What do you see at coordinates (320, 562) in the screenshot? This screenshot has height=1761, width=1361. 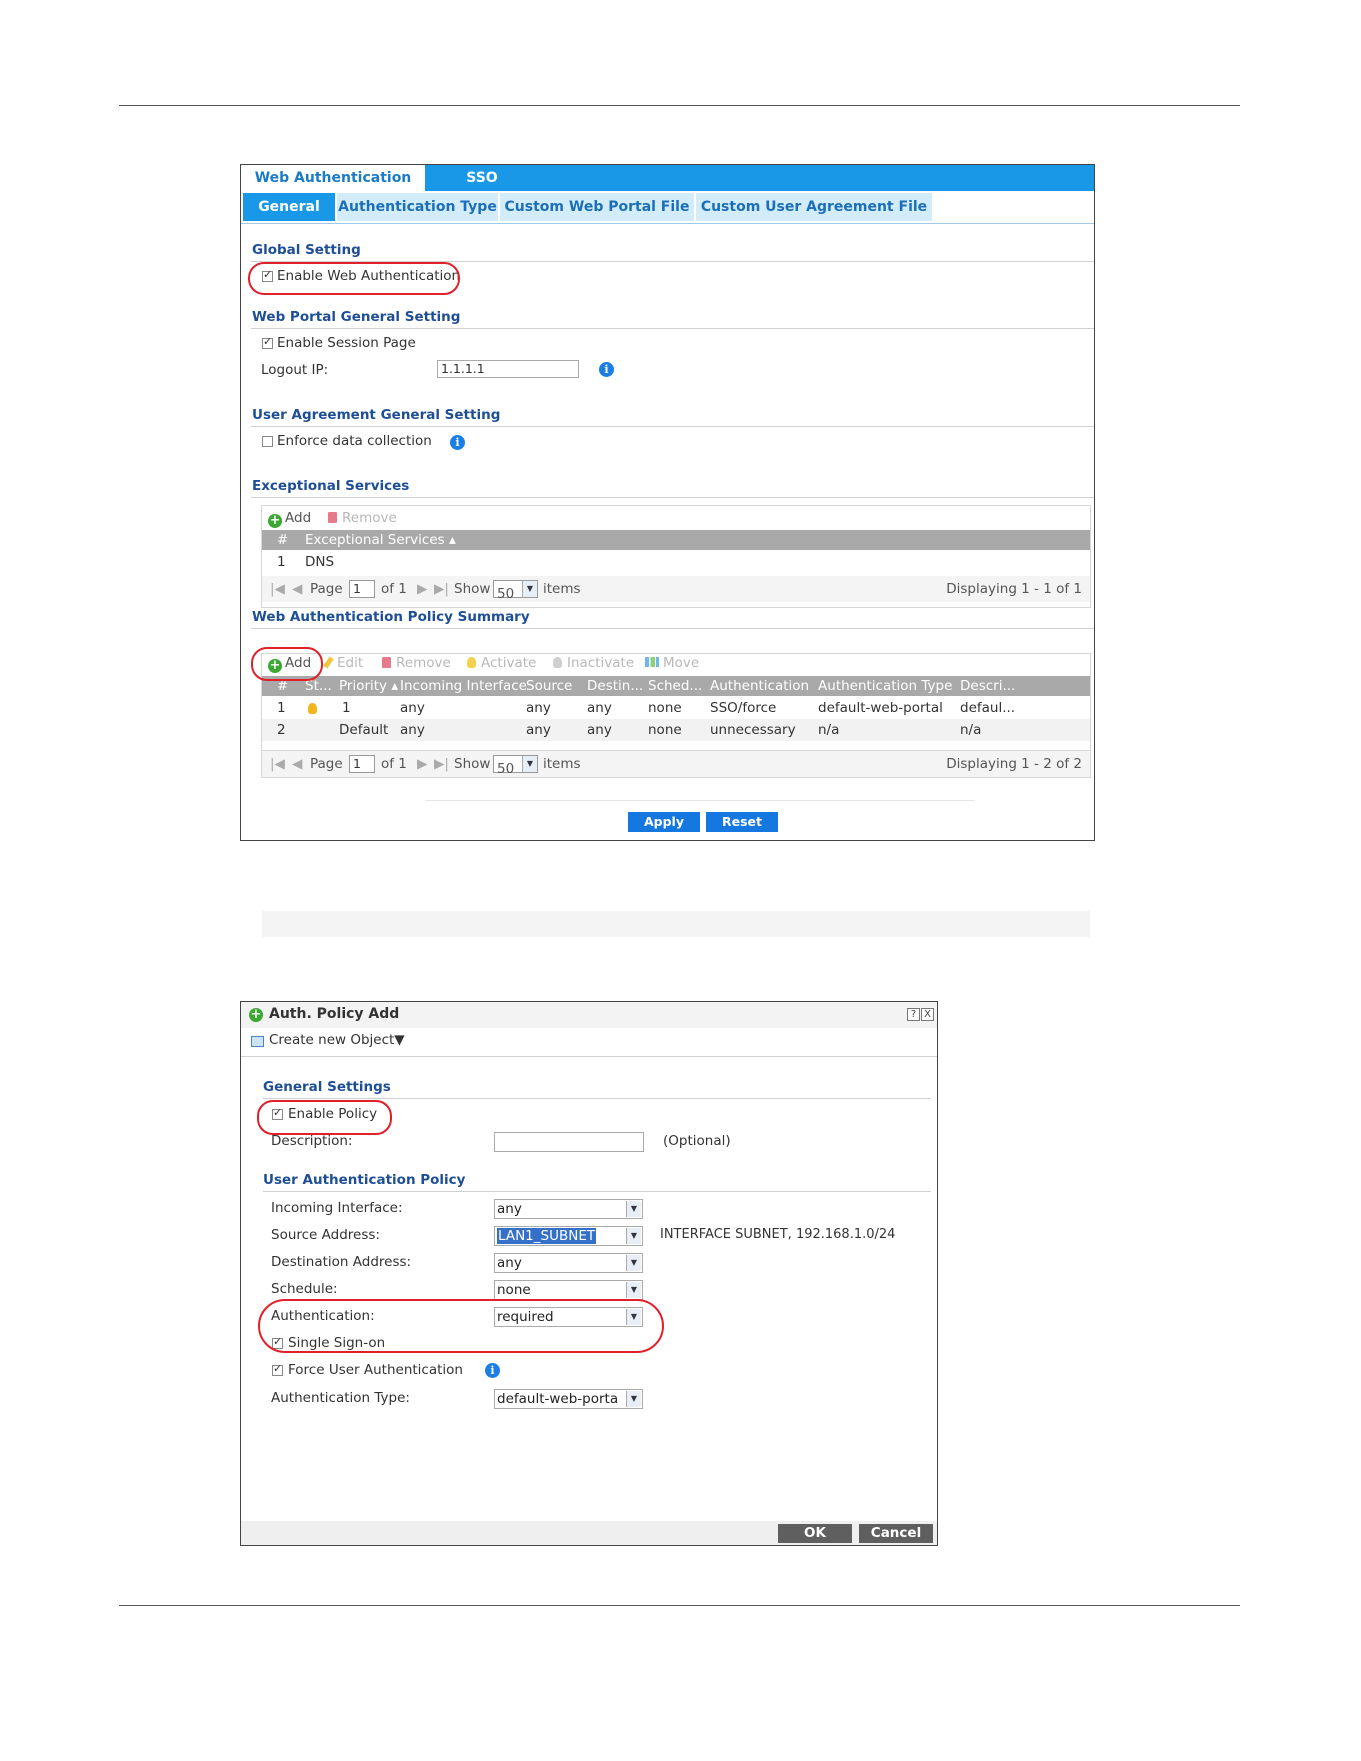 I see `row-service: DNS` at bounding box center [320, 562].